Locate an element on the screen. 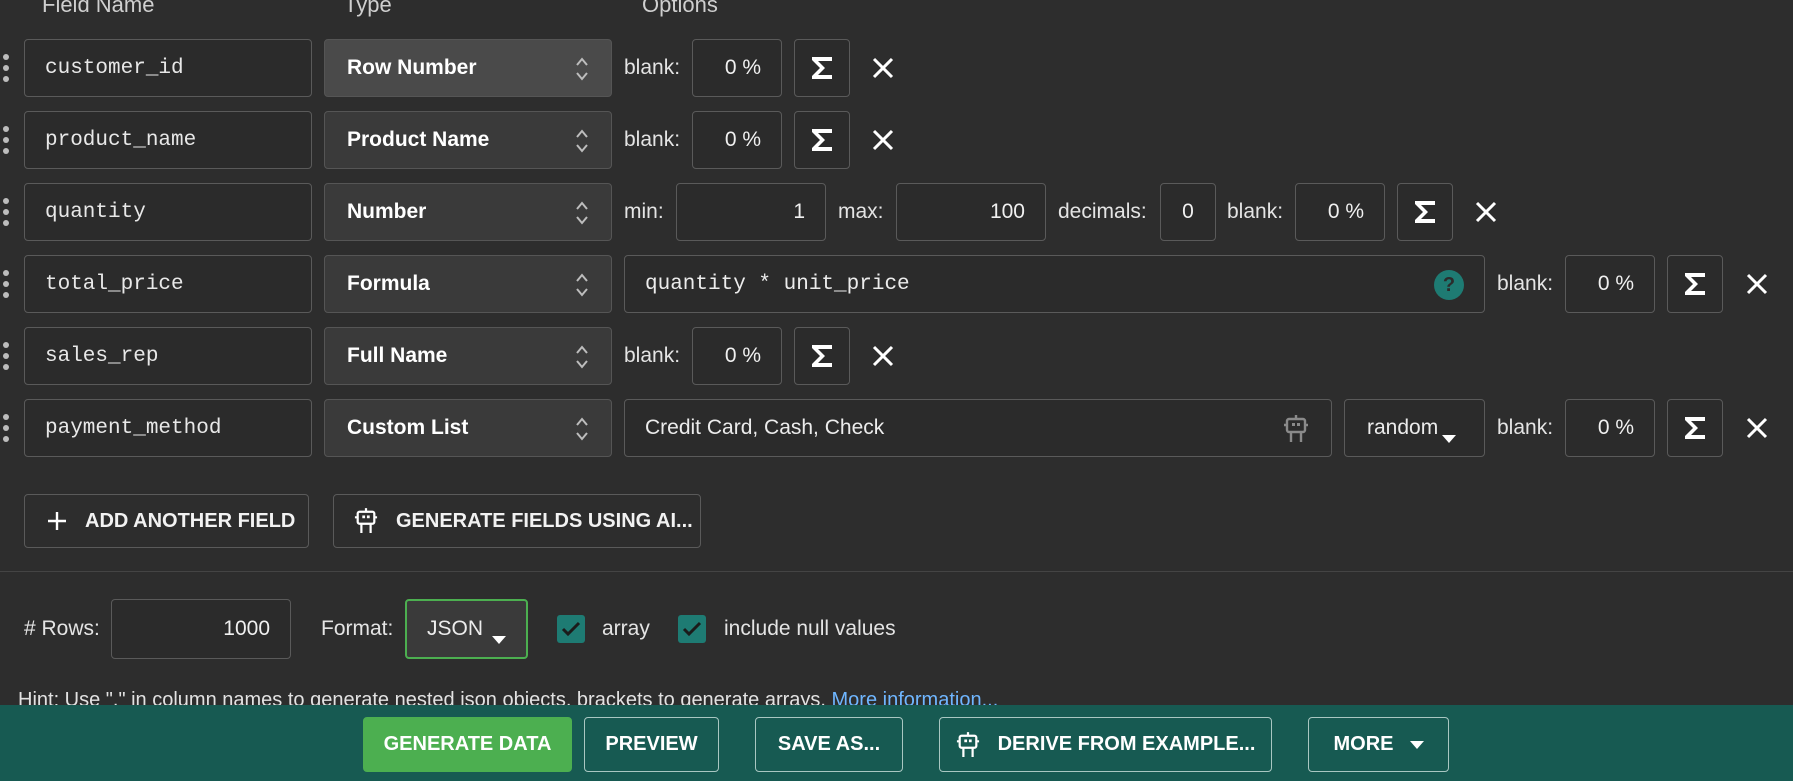 The width and height of the screenshot is (1793, 781). decimals-input: 0 is located at coordinates (1188, 212).